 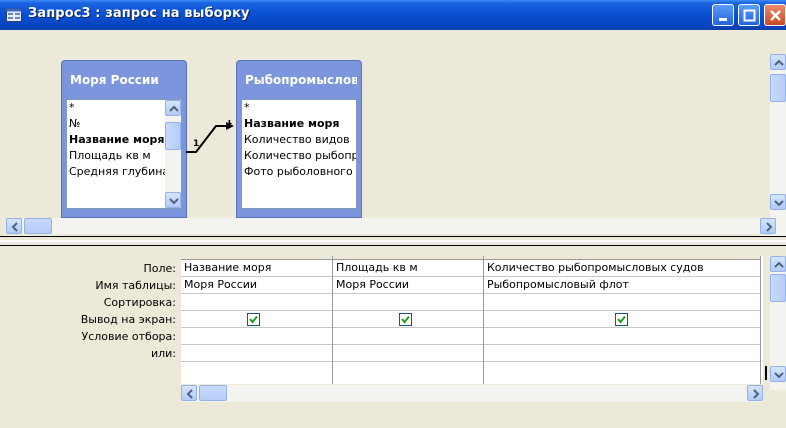 I want to click on close-button, so click(x=775, y=15).